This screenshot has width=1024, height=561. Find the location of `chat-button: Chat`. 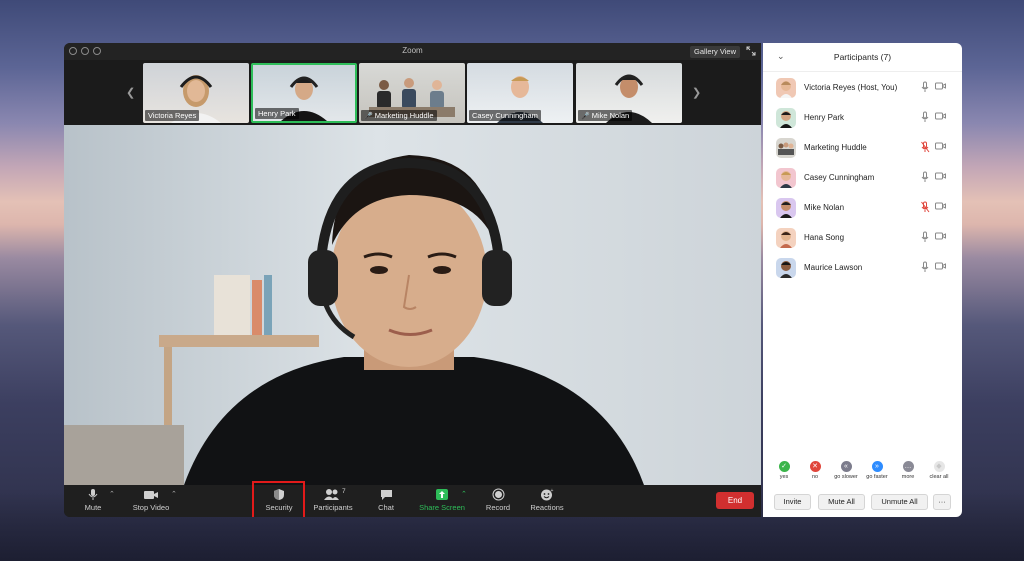

chat-button: Chat is located at coordinates (386, 500).